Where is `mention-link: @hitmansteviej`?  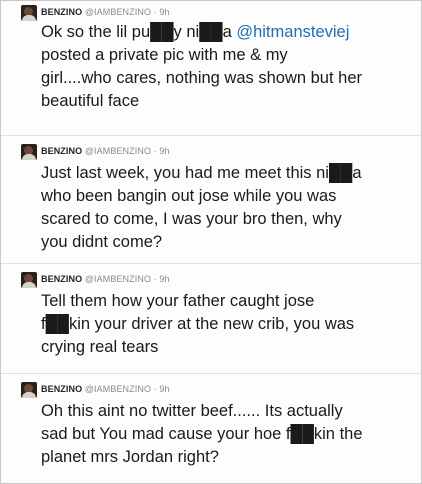 mention-link: @hitmansteviej is located at coordinates (292, 32).